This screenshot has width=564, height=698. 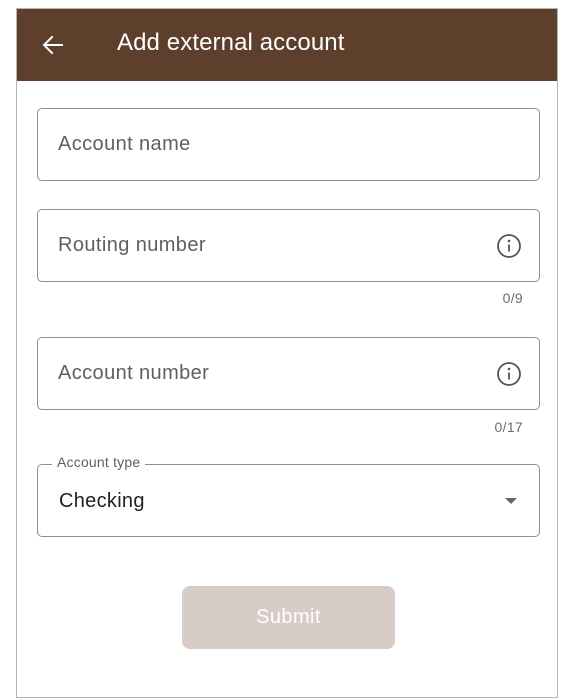 What do you see at coordinates (102, 501) in the screenshot?
I see `account-type-value: Checking` at bounding box center [102, 501].